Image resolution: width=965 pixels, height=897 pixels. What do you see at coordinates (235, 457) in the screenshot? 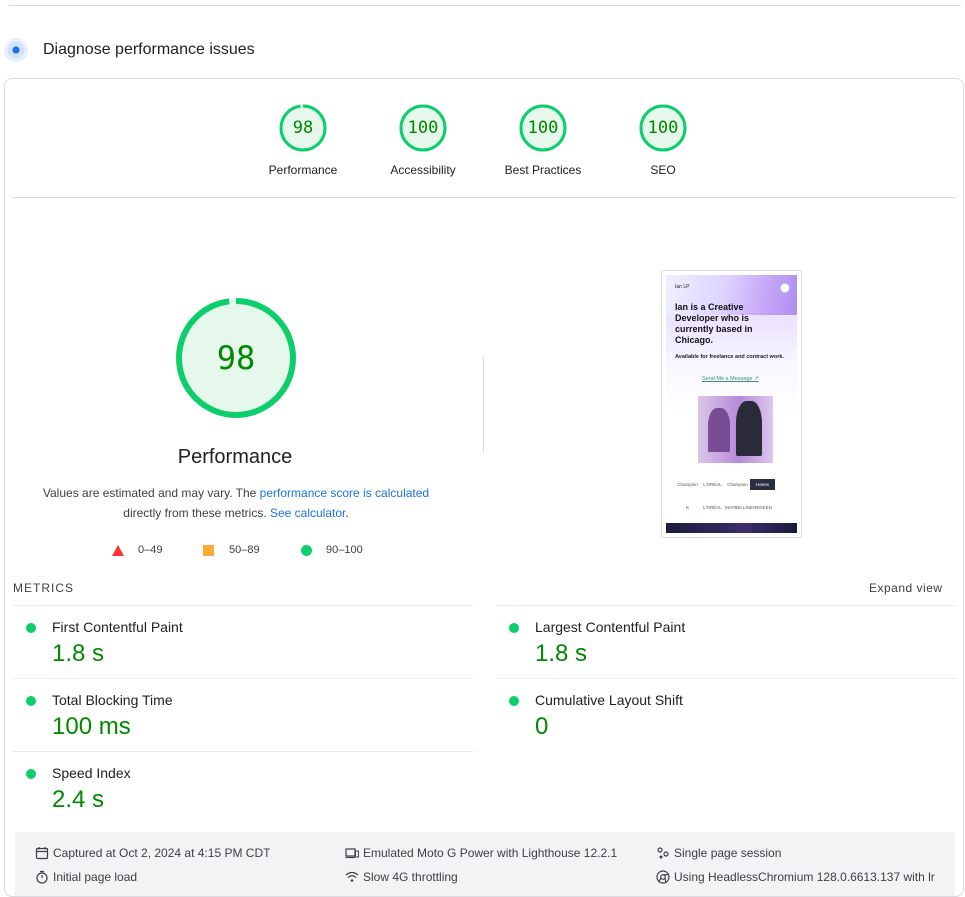
I see `performance-title: Performance` at bounding box center [235, 457].